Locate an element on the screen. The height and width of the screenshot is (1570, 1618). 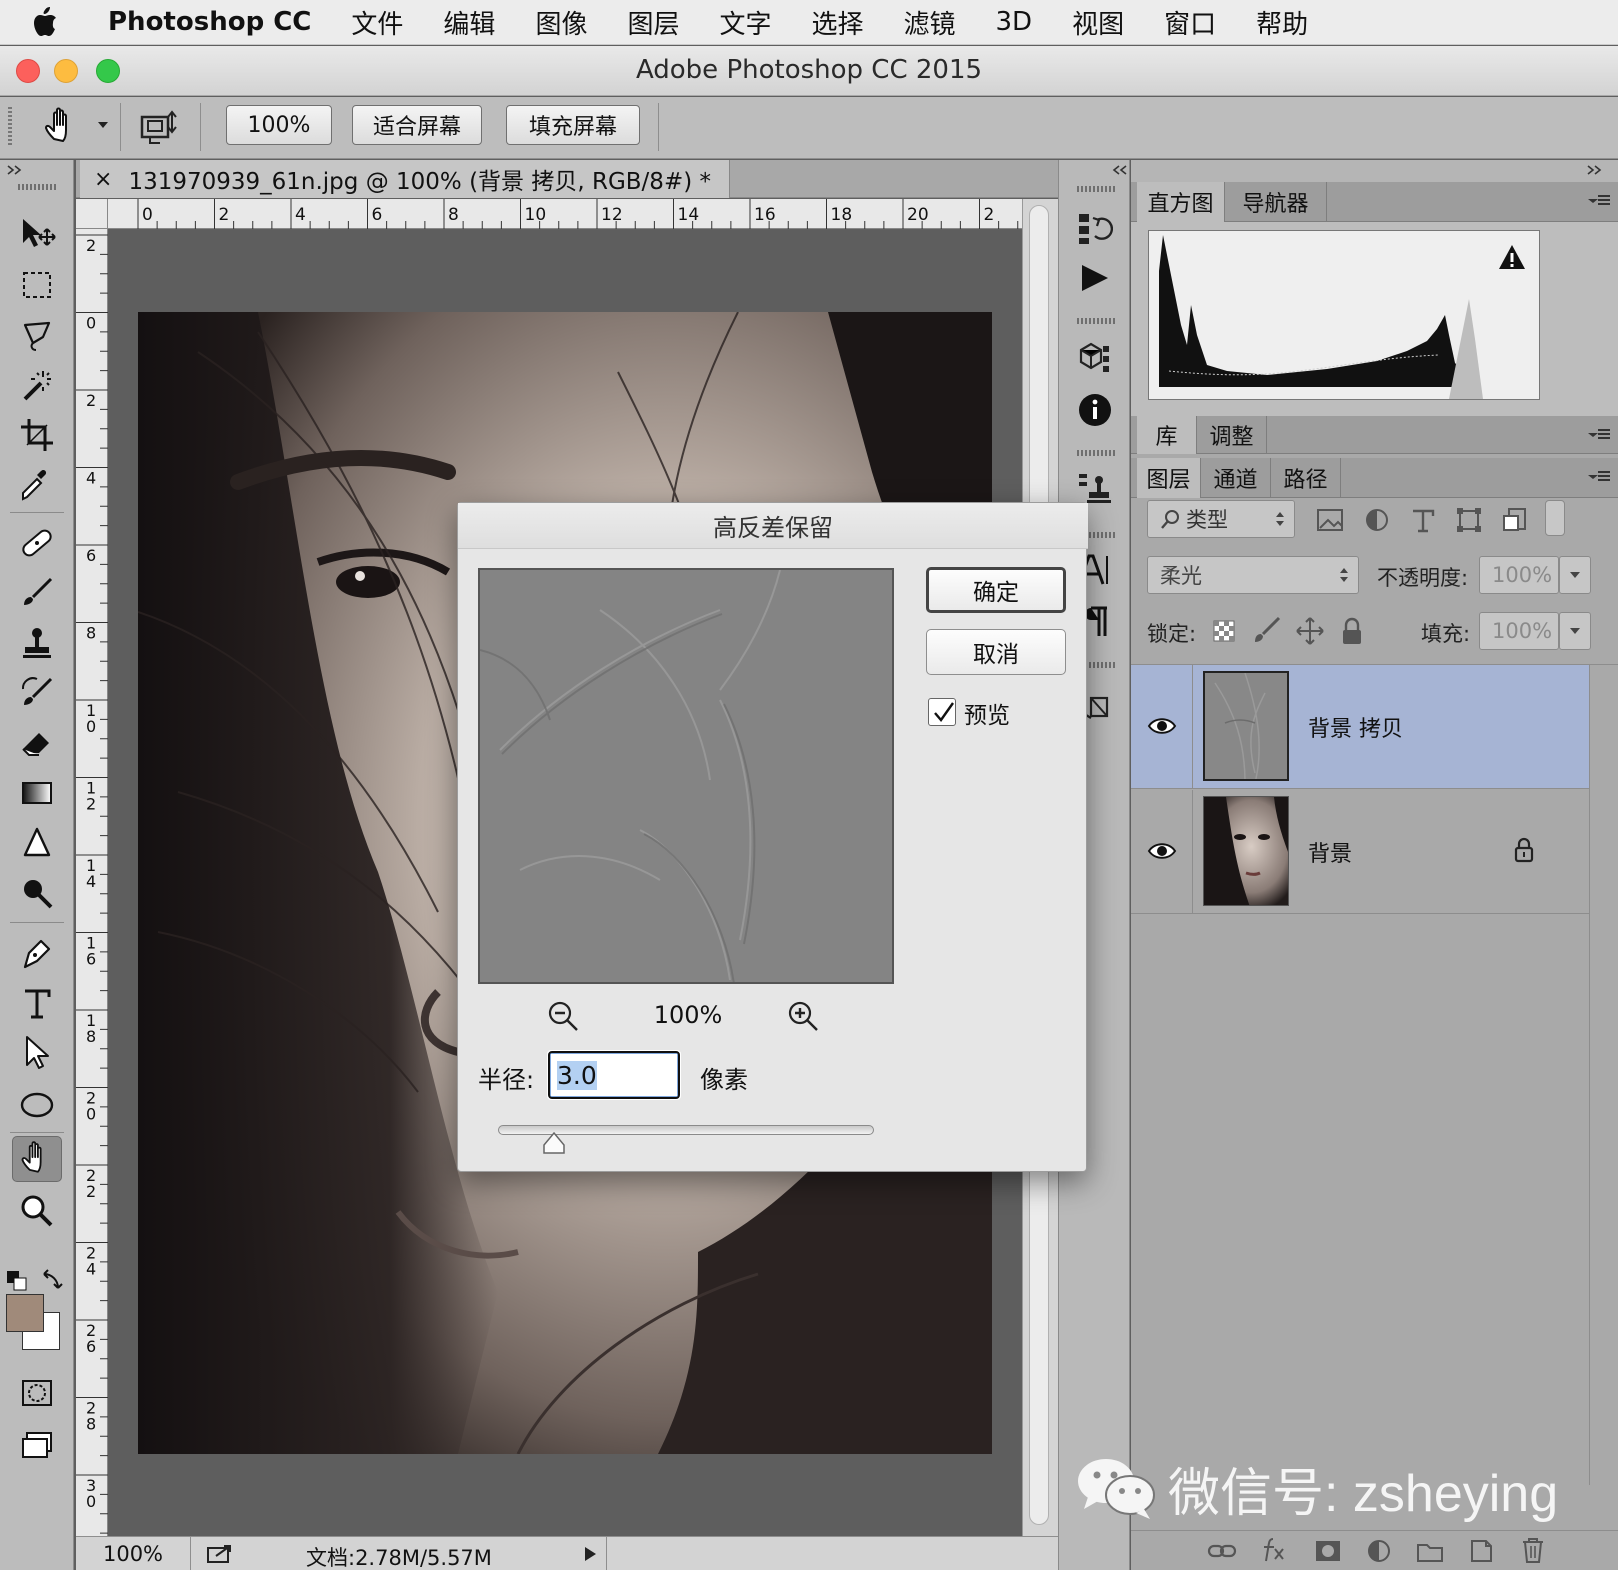
hand-tool-icon is located at coordinates (62, 127).